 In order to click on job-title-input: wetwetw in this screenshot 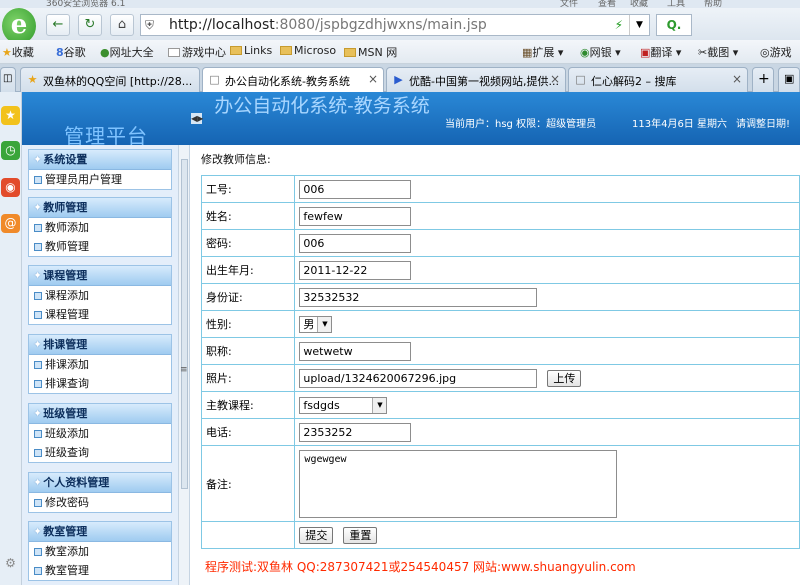, I will do `click(355, 351)`.